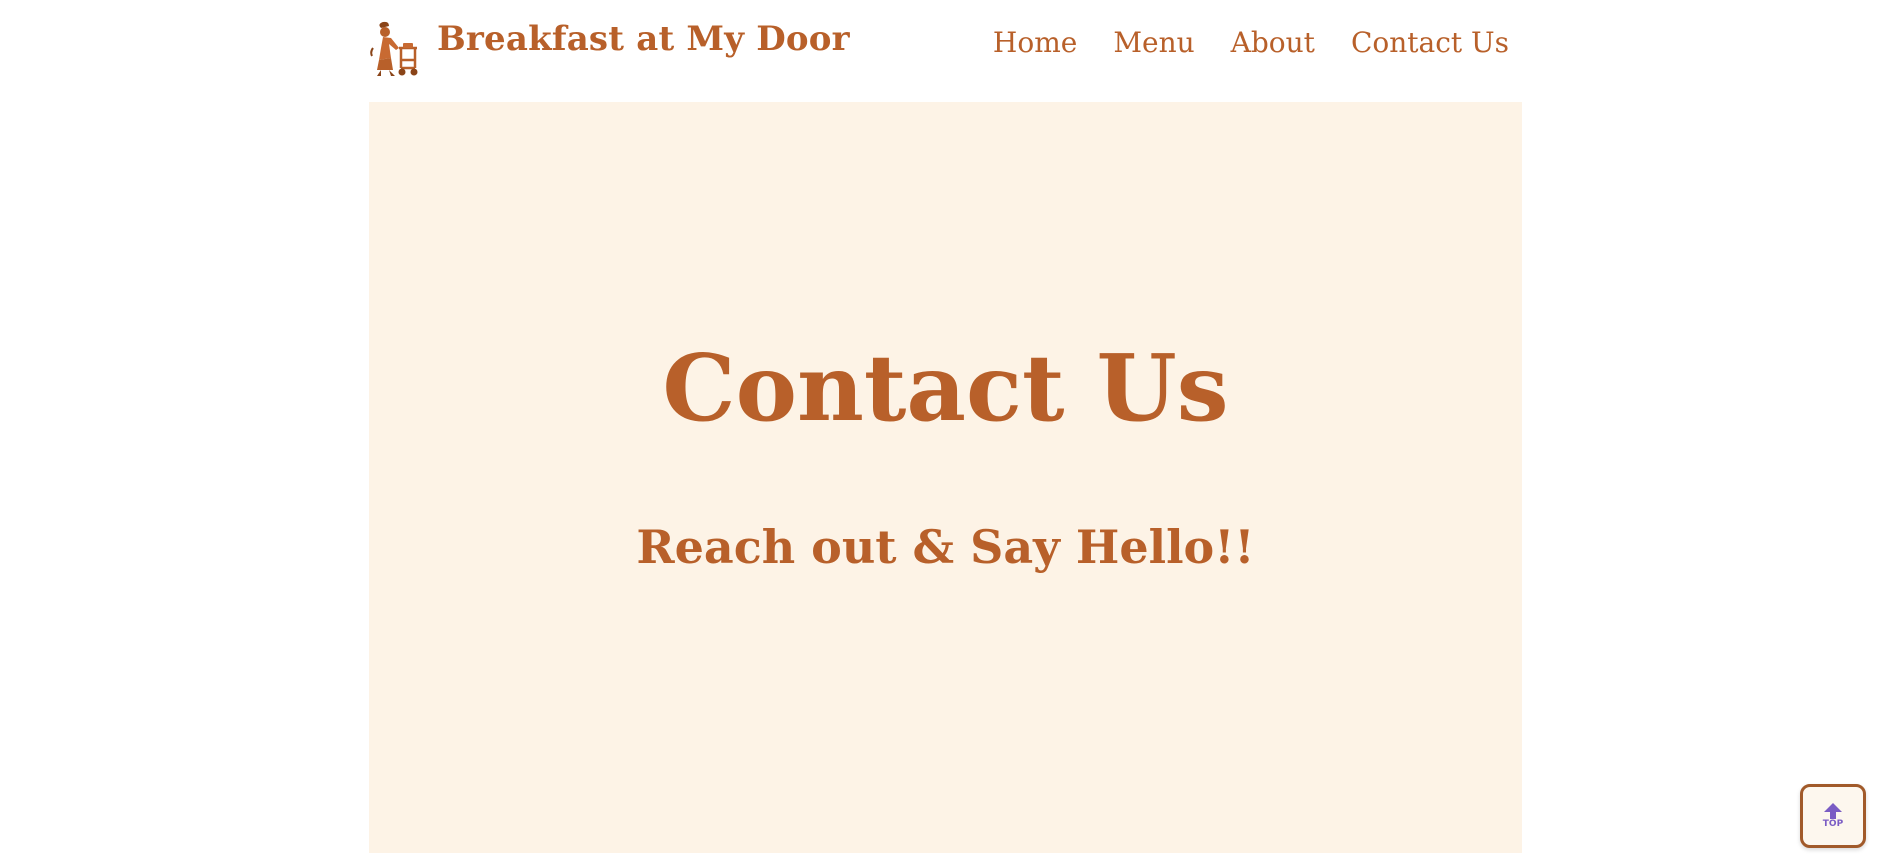 This screenshot has width=1889, height=868. Describe the element at coordinates (643, 39) in the screenshot. I see `site-title: Breakfast at My Door` at that location.